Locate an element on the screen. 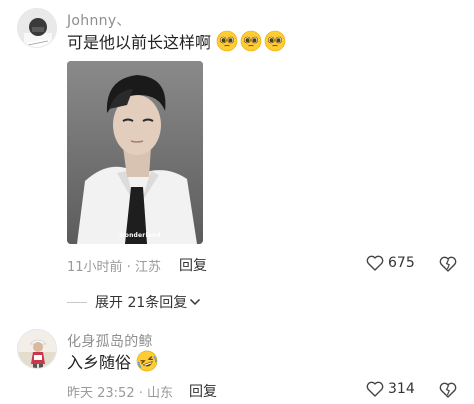  expand-replies-button: 展开 21条回复 is located at coordinates (134, 302).